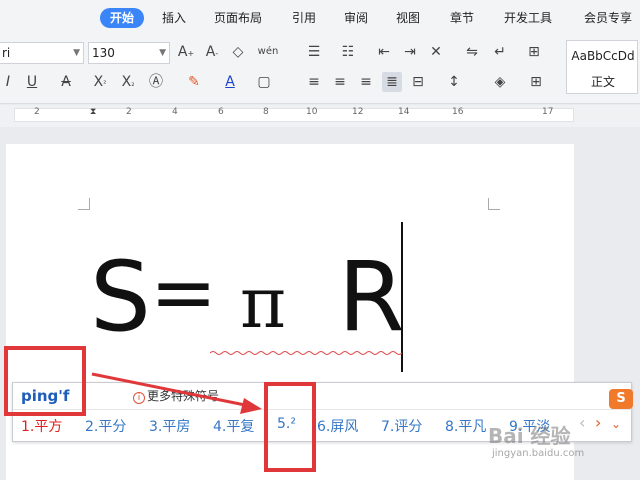 This screenshot has height=480, width=640. What do you see at coordinates (183, 396) in the screenshot?
I see `ime-hint-text: 更多特殊符号` at bounding box center [183, 396].